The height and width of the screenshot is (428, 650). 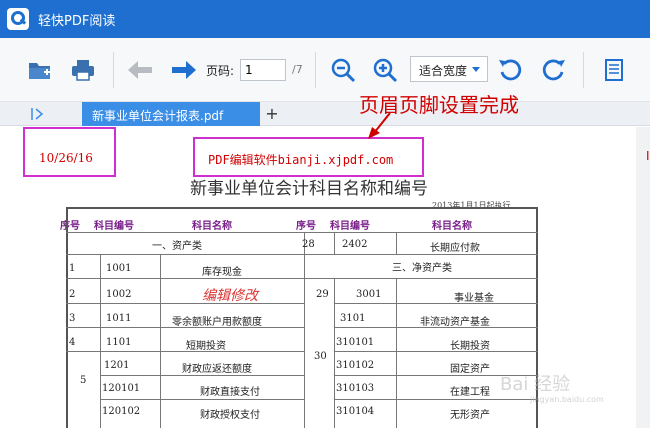 What do you see at coordinates (72, 268) in the screenshot?
I see `table-cell: 1` at bounding box center [72, 268].